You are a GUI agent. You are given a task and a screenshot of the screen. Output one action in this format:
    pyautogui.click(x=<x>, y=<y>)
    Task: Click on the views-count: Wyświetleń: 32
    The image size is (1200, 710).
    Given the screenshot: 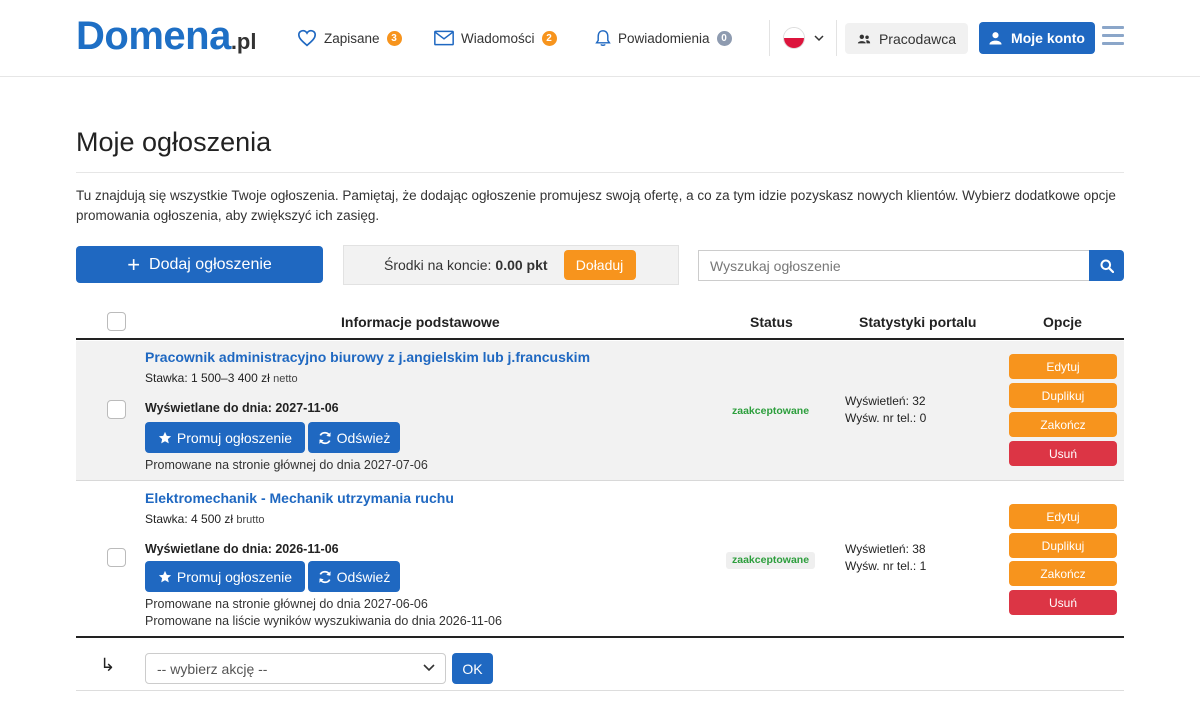 What is the action you would take?
    pyautogui.click(x=885, y=401)
    